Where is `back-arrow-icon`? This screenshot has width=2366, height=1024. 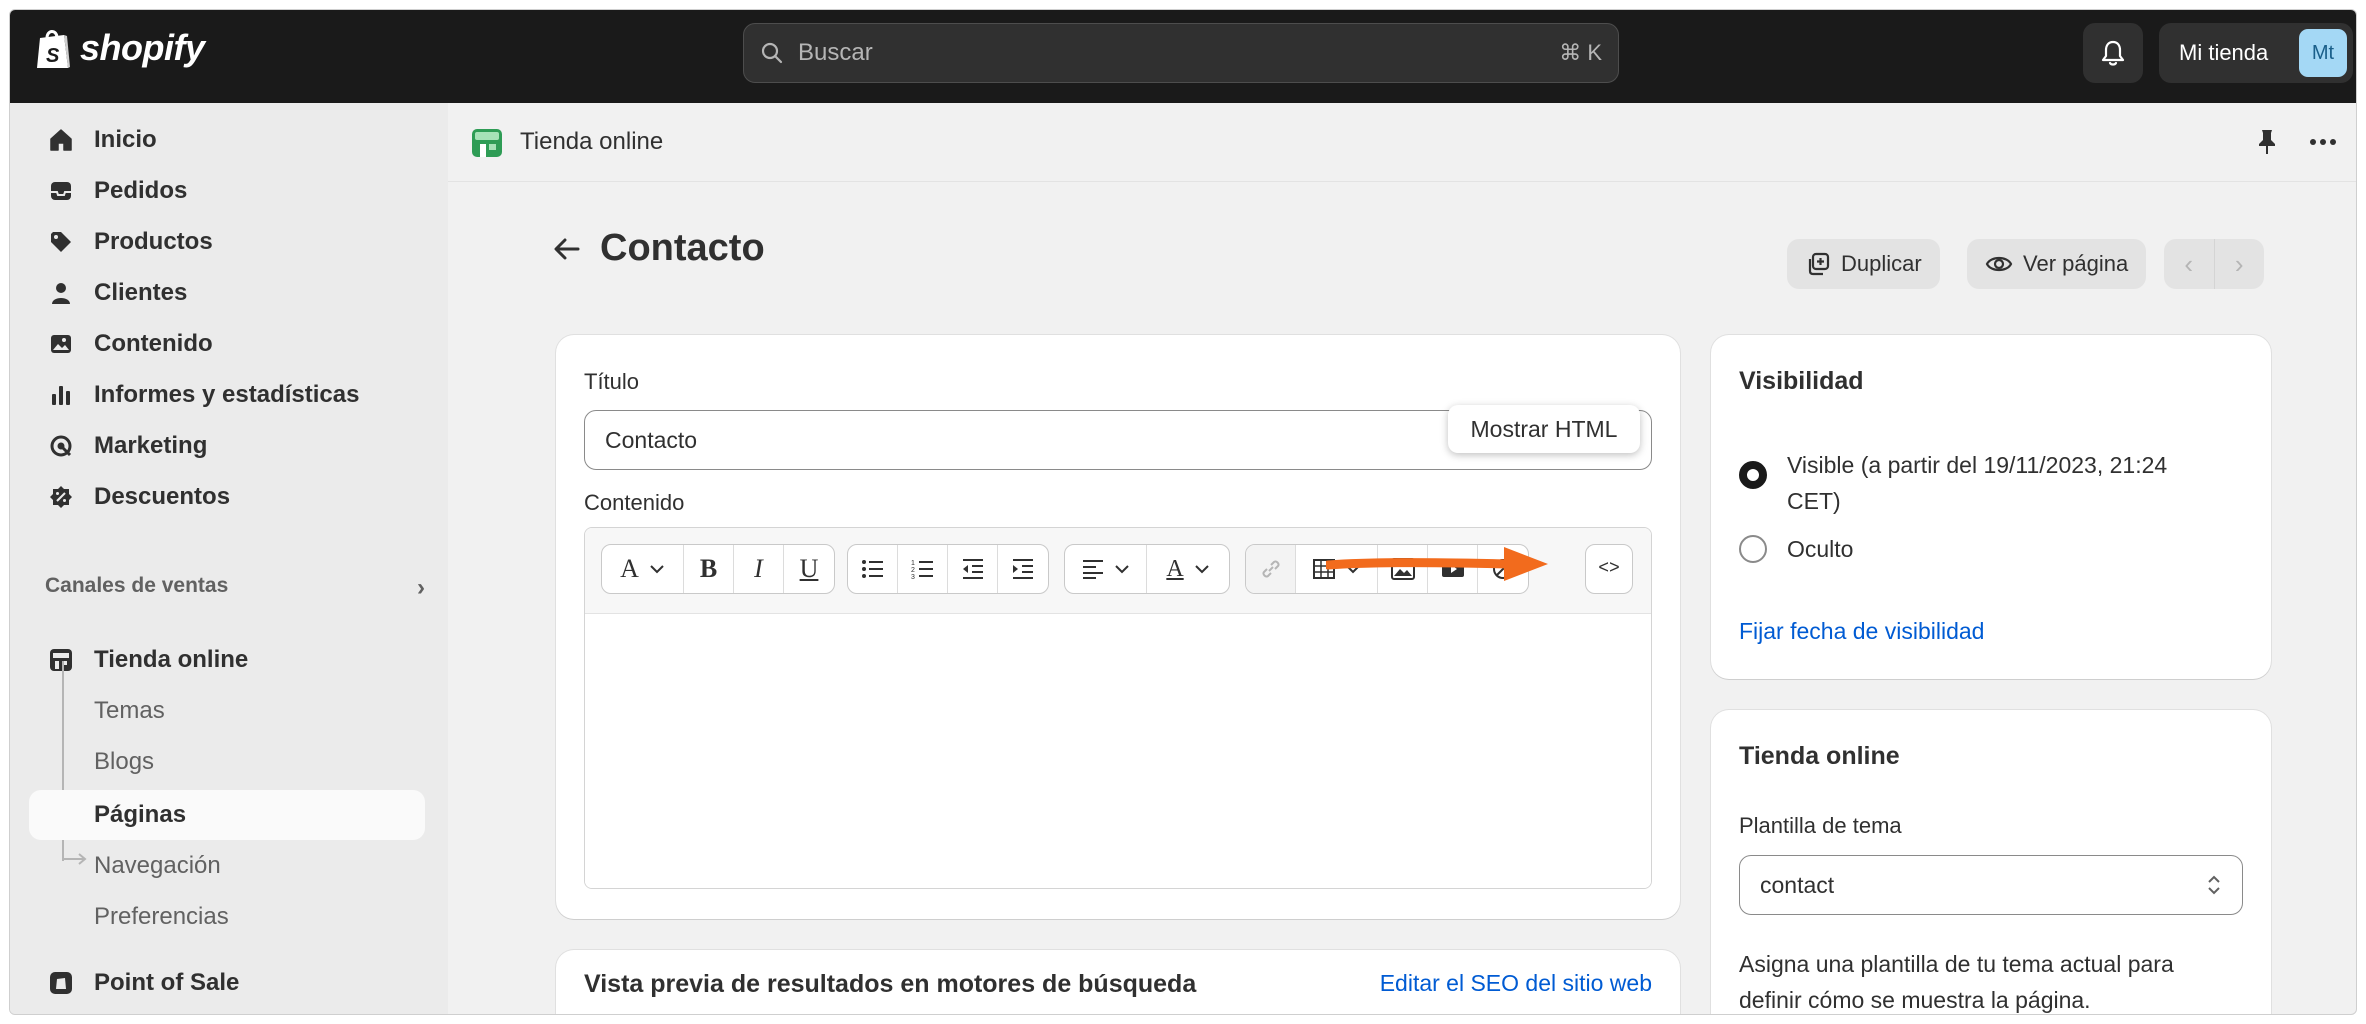
back-arrow-icon is located at coordinates (567, 249).